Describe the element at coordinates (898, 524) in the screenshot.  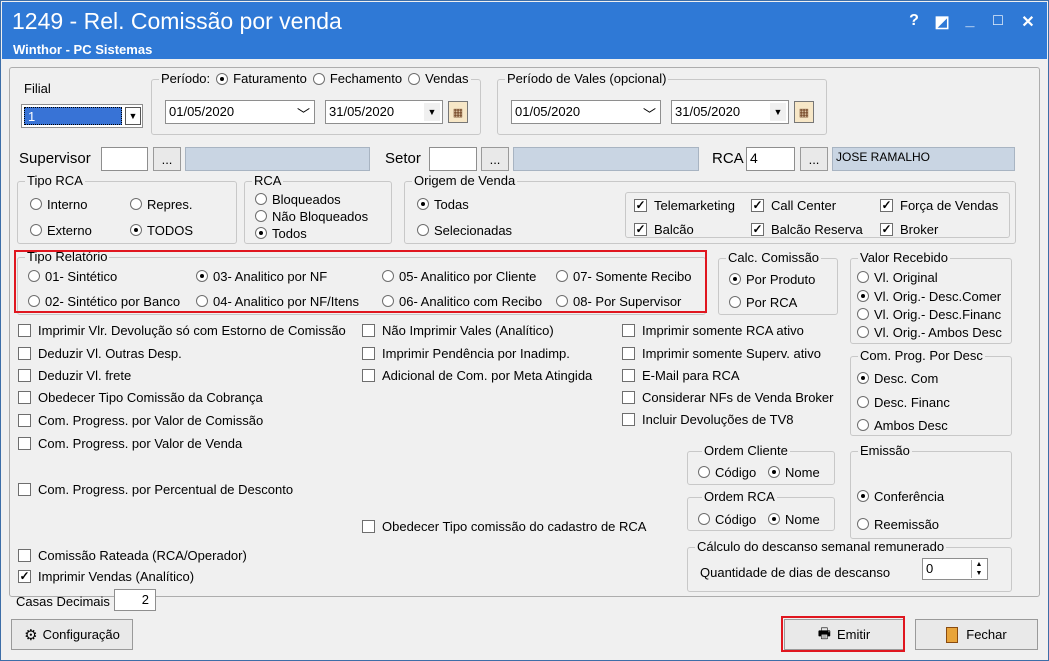
I see `radio-reemissao: Reemissão` at that location.